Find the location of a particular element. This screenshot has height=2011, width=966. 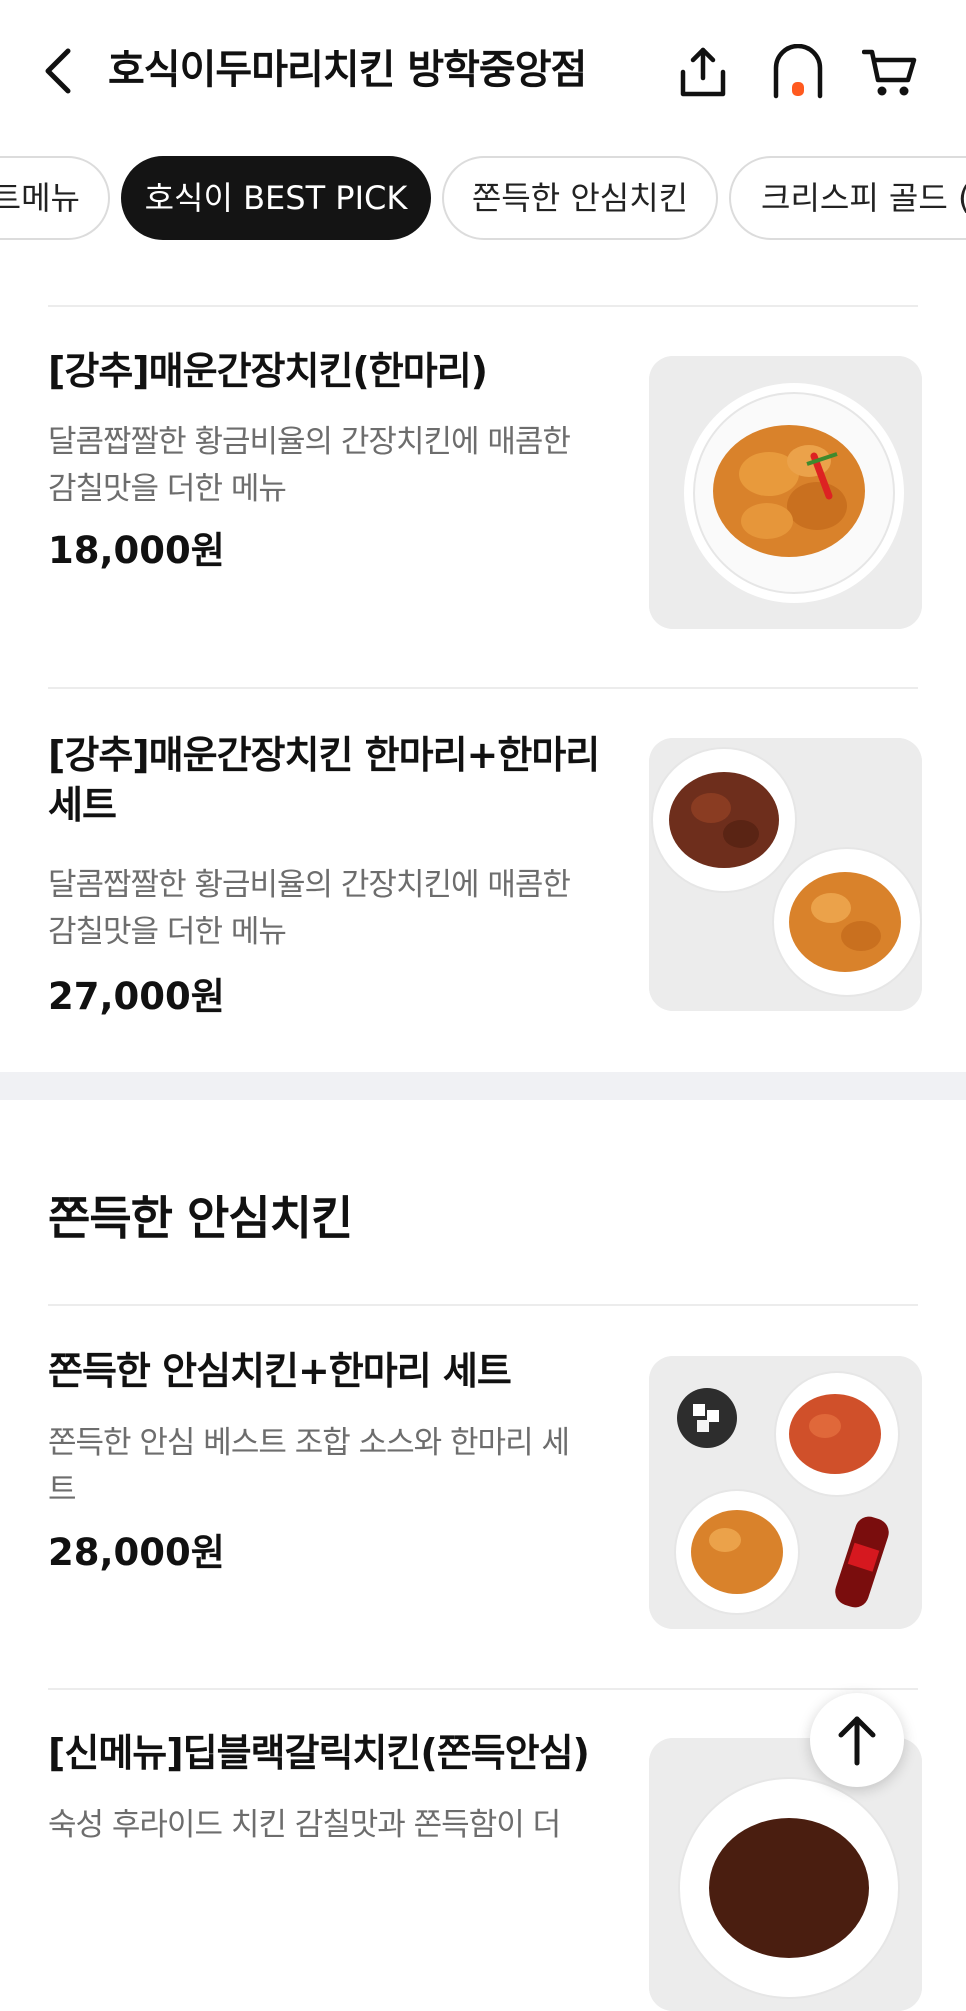

home-button is located at coordinates (798, 71).